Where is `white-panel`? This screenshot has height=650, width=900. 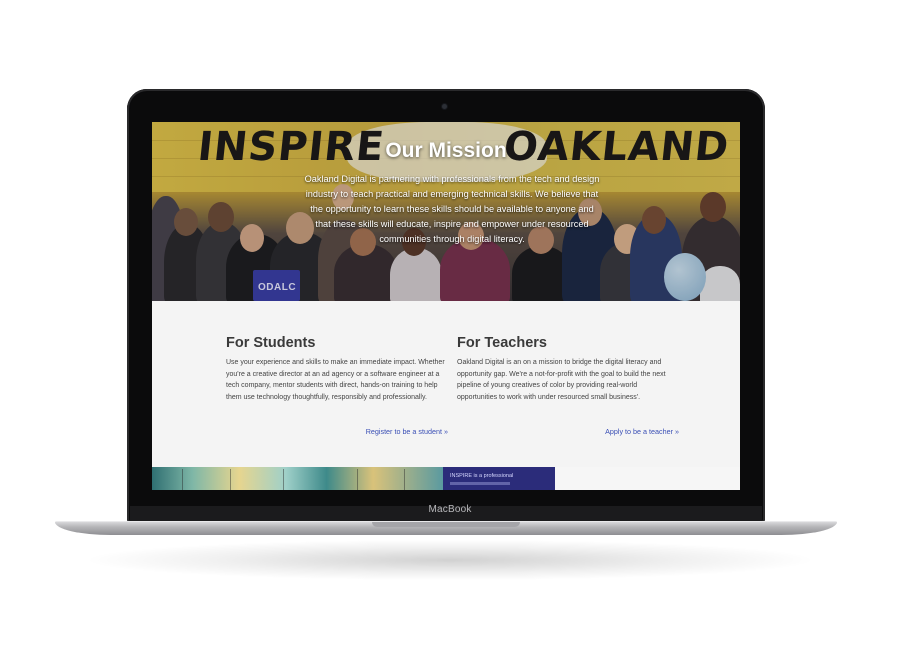
white-panel is located at coordinates (647, 478).